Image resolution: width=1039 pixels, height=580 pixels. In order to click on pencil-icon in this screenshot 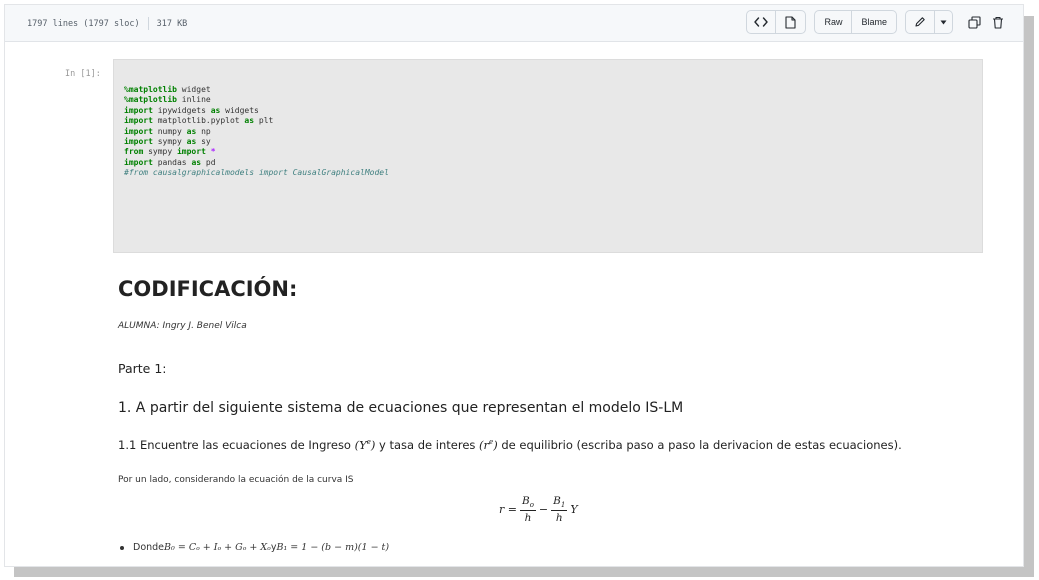, I will do `click(920, 22)`.